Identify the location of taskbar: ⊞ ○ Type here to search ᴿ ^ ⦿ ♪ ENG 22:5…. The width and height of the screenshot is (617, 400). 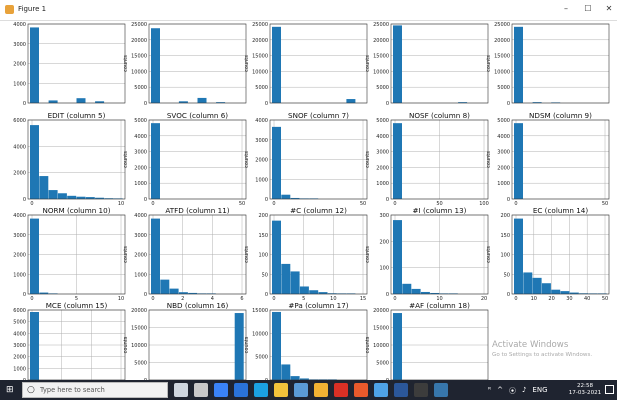
(308, 390).